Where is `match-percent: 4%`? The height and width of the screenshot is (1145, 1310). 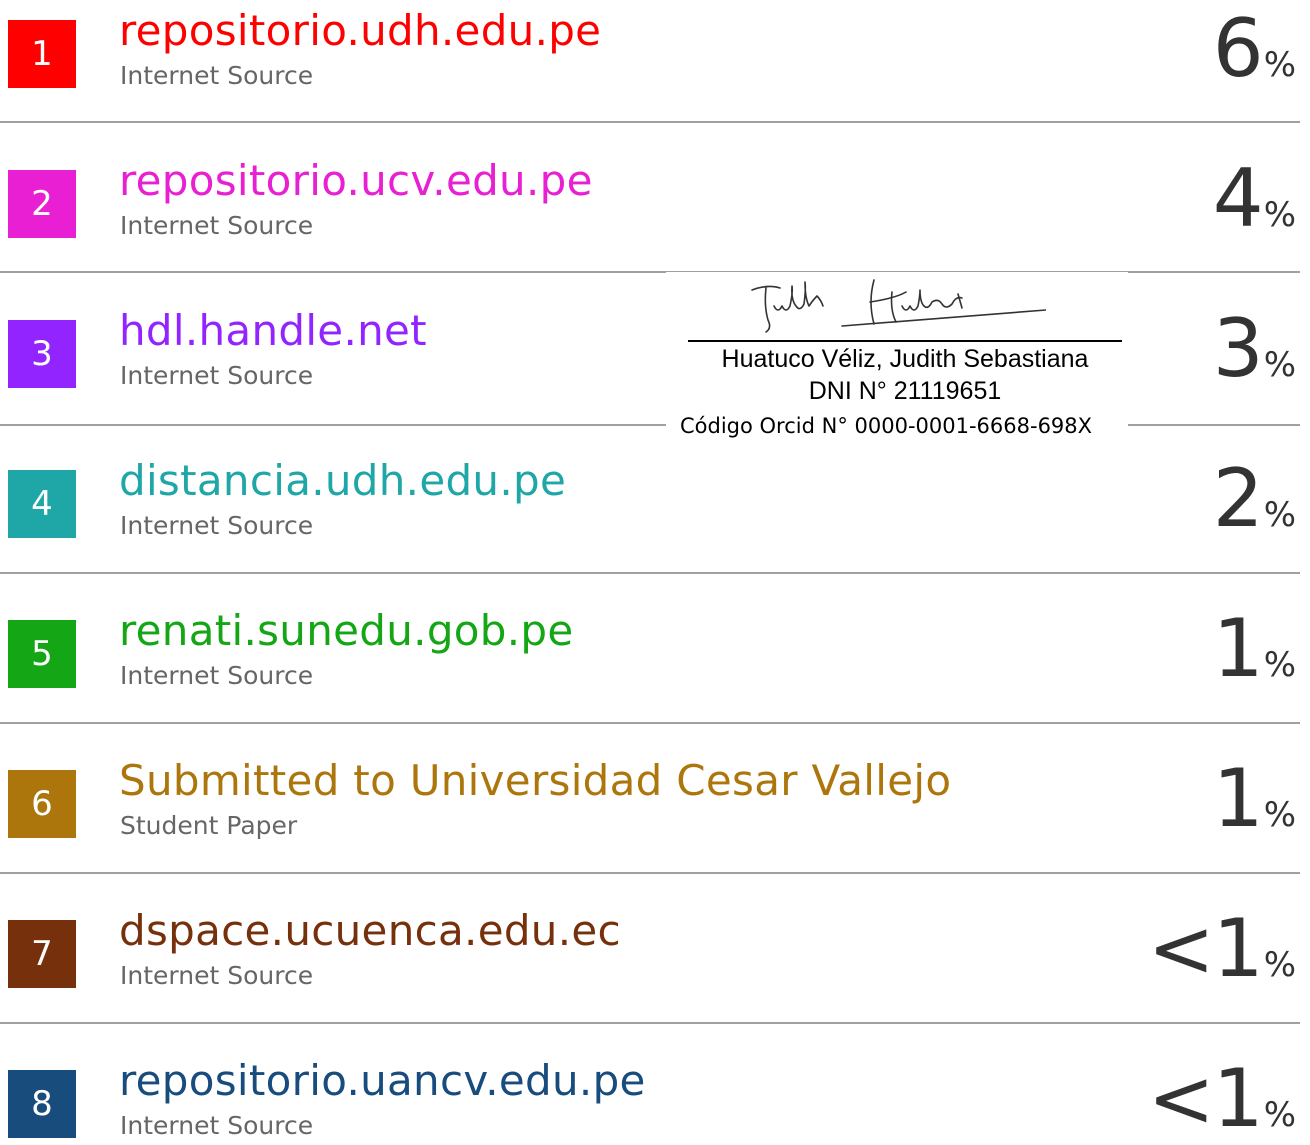 match-percent: 4% is located at coordinates (1254, 199).